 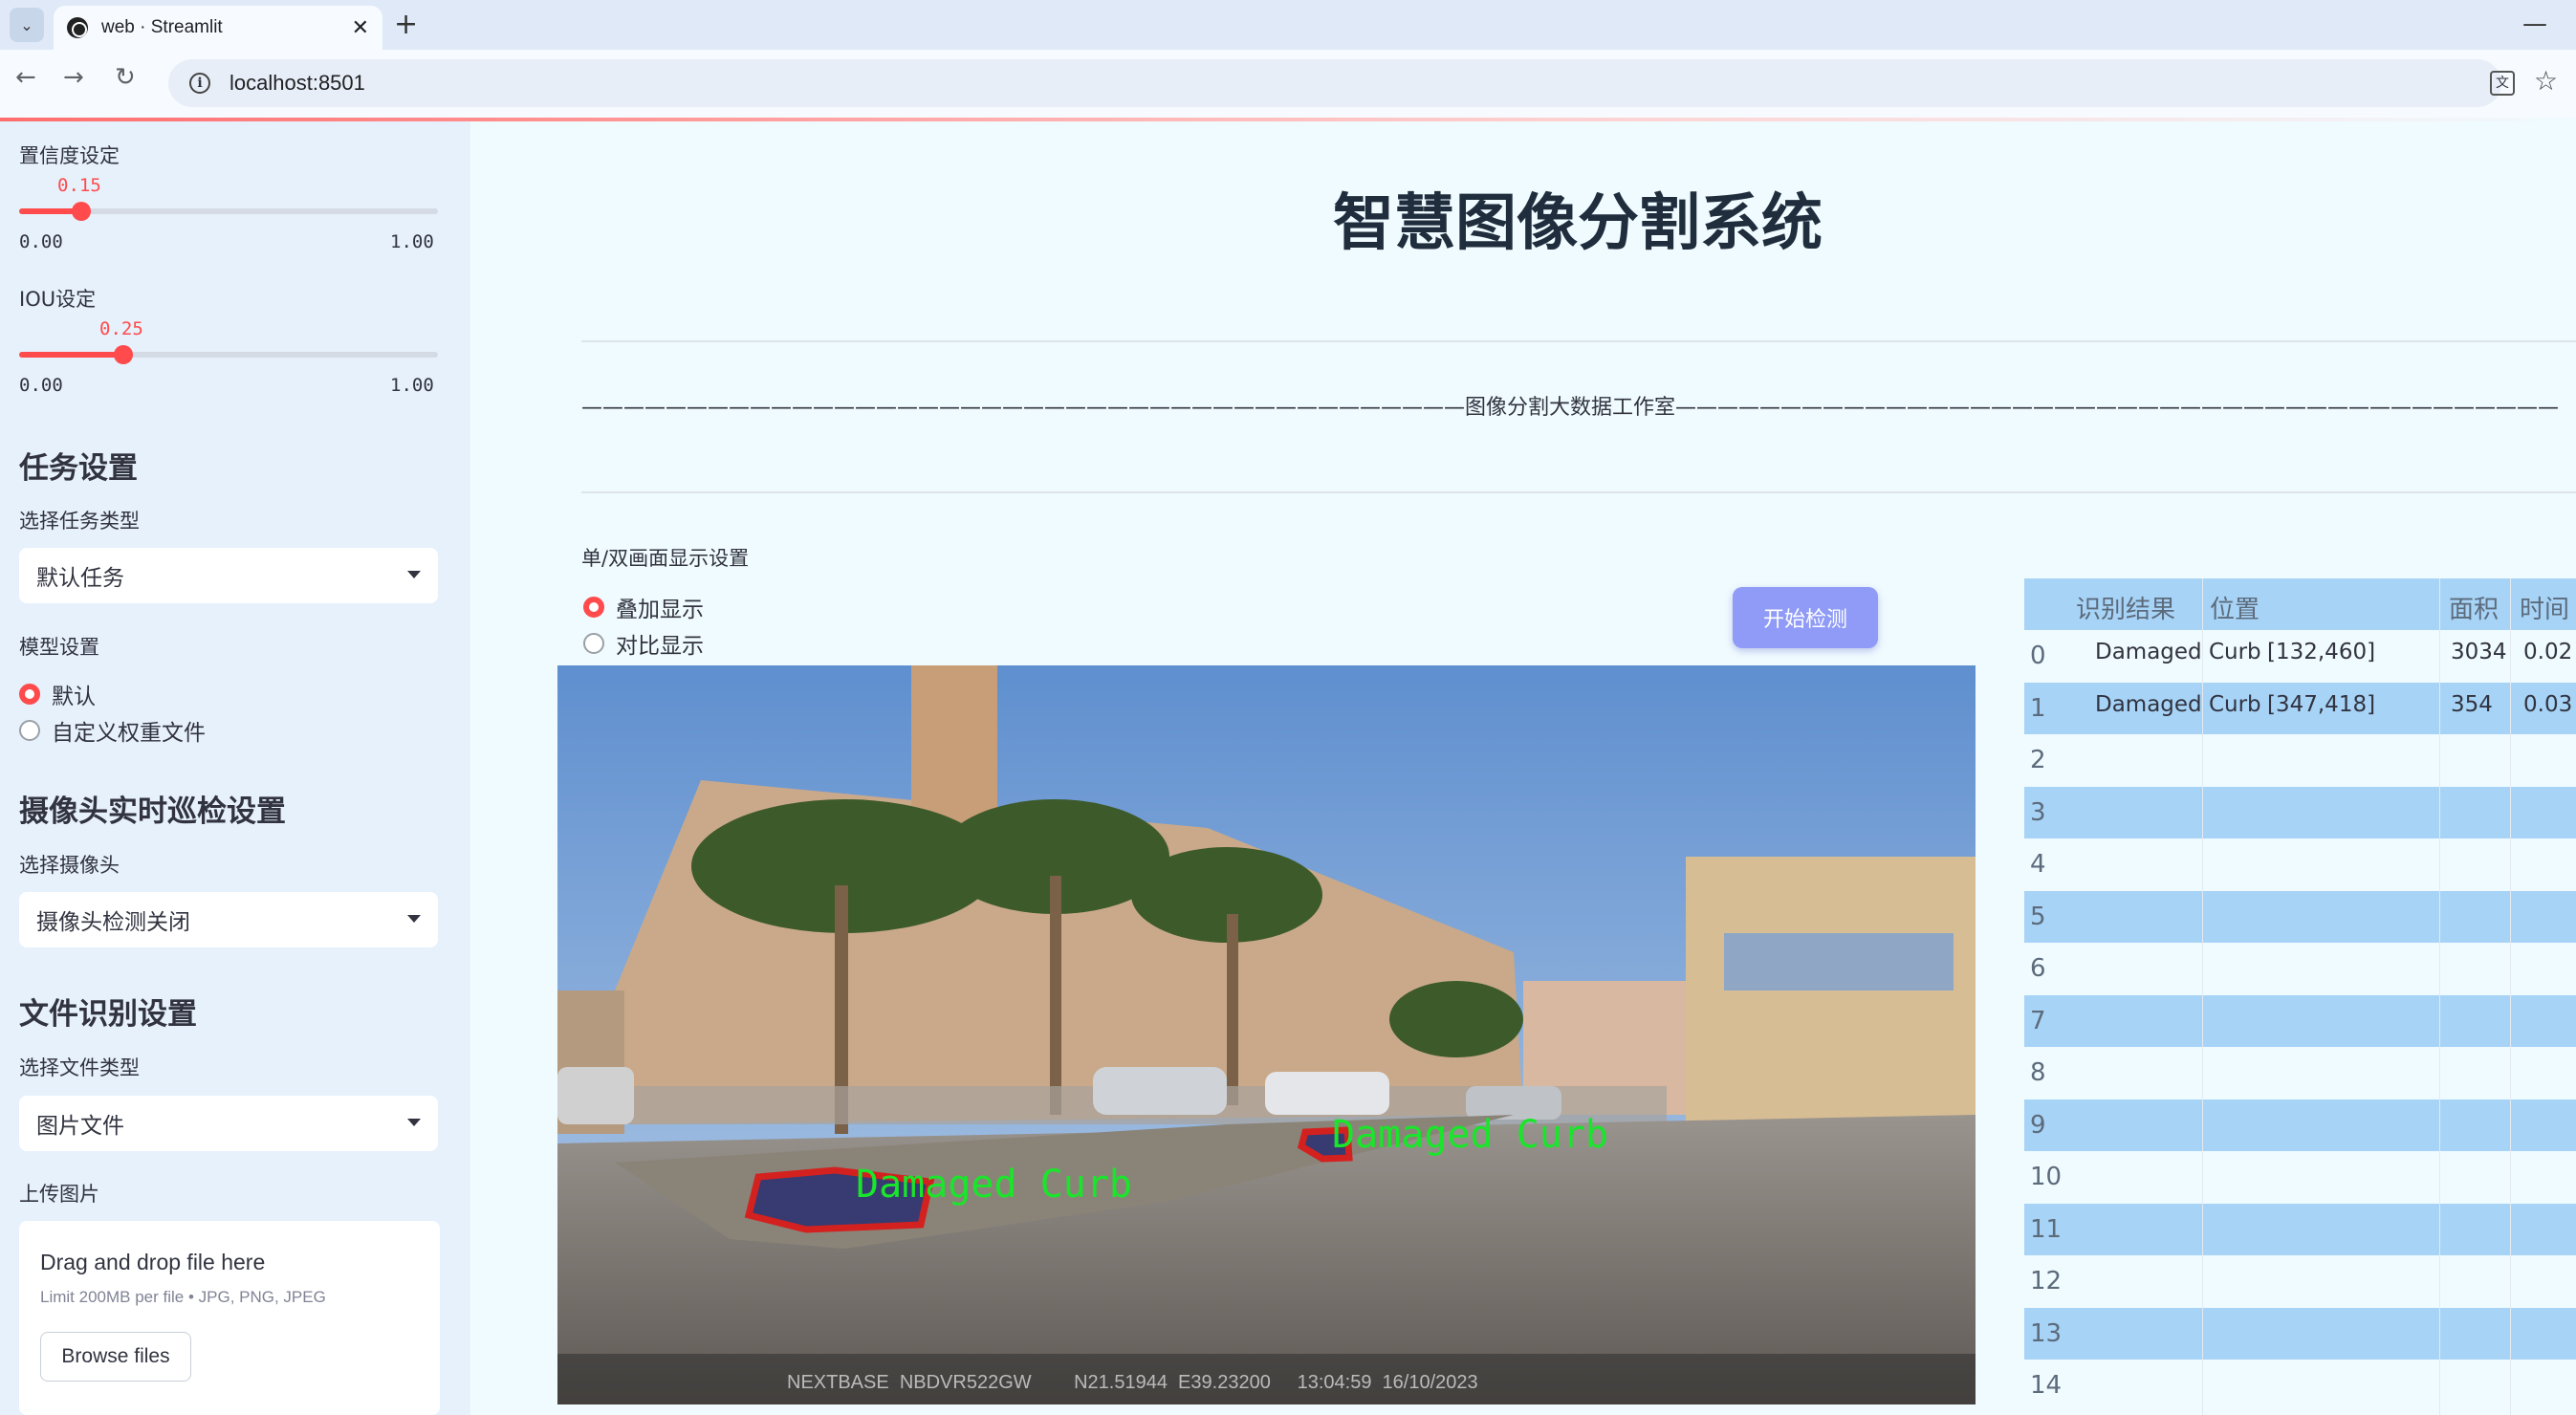 What do you see at coordinates (228, 919) in the screenshot?
I see `camera-select: 摄像头检测关闭` at bounding box center [228, 919].